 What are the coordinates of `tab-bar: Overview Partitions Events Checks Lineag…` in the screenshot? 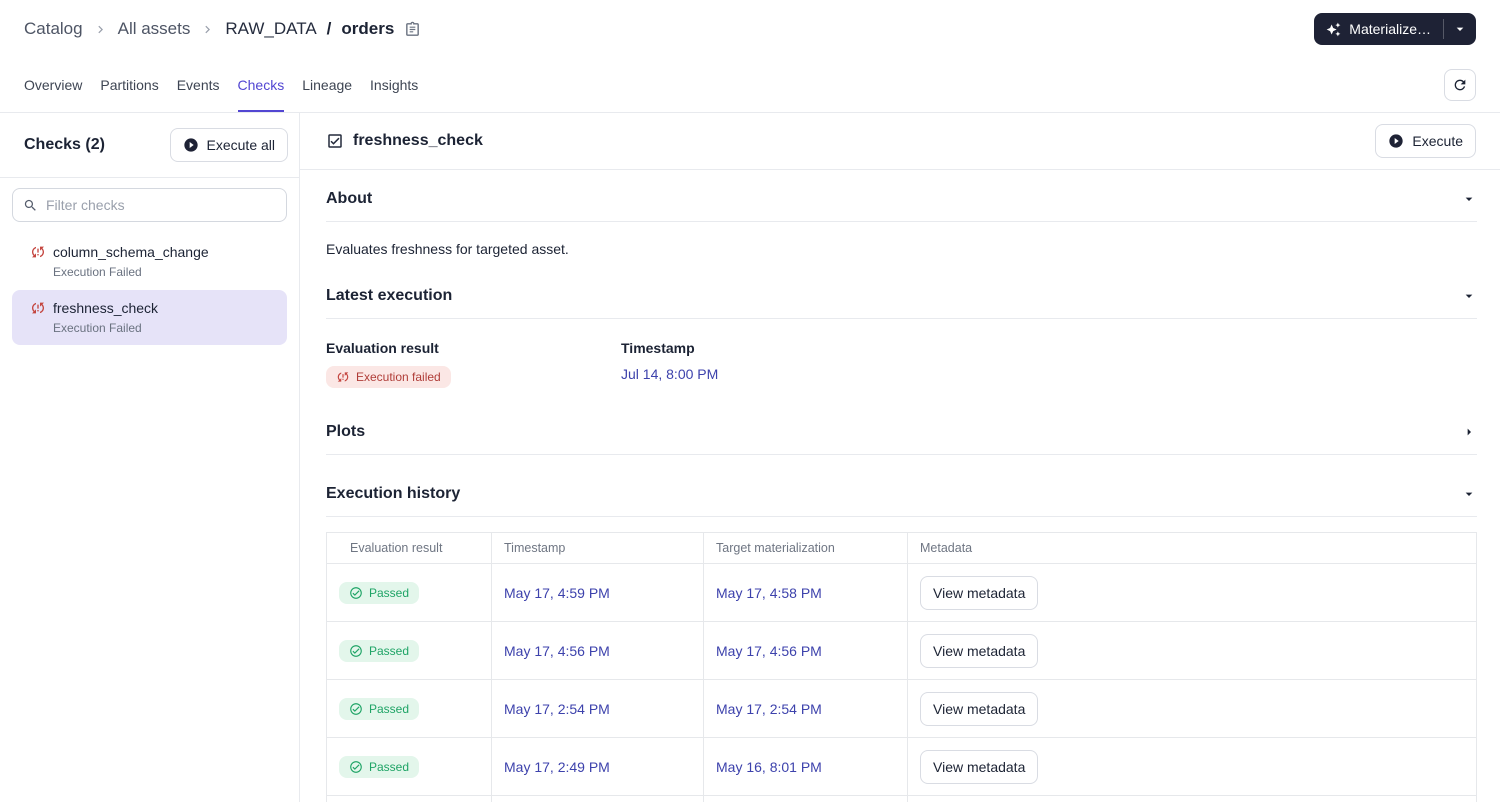 It's located at (750, 85).